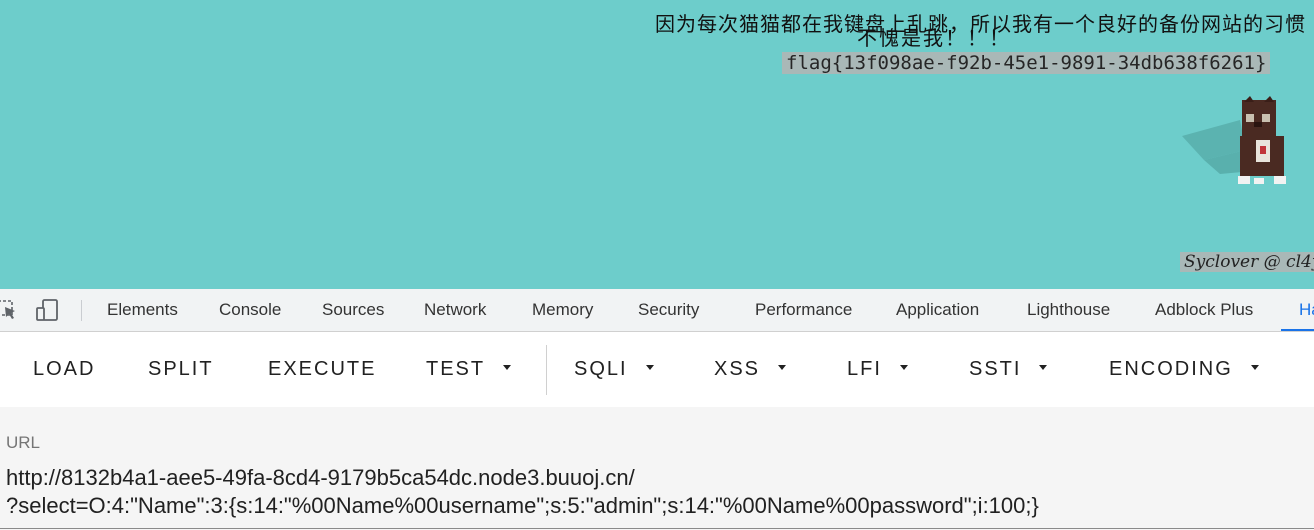  I want to click on load-button-label: LOAD, so click(64, 369).